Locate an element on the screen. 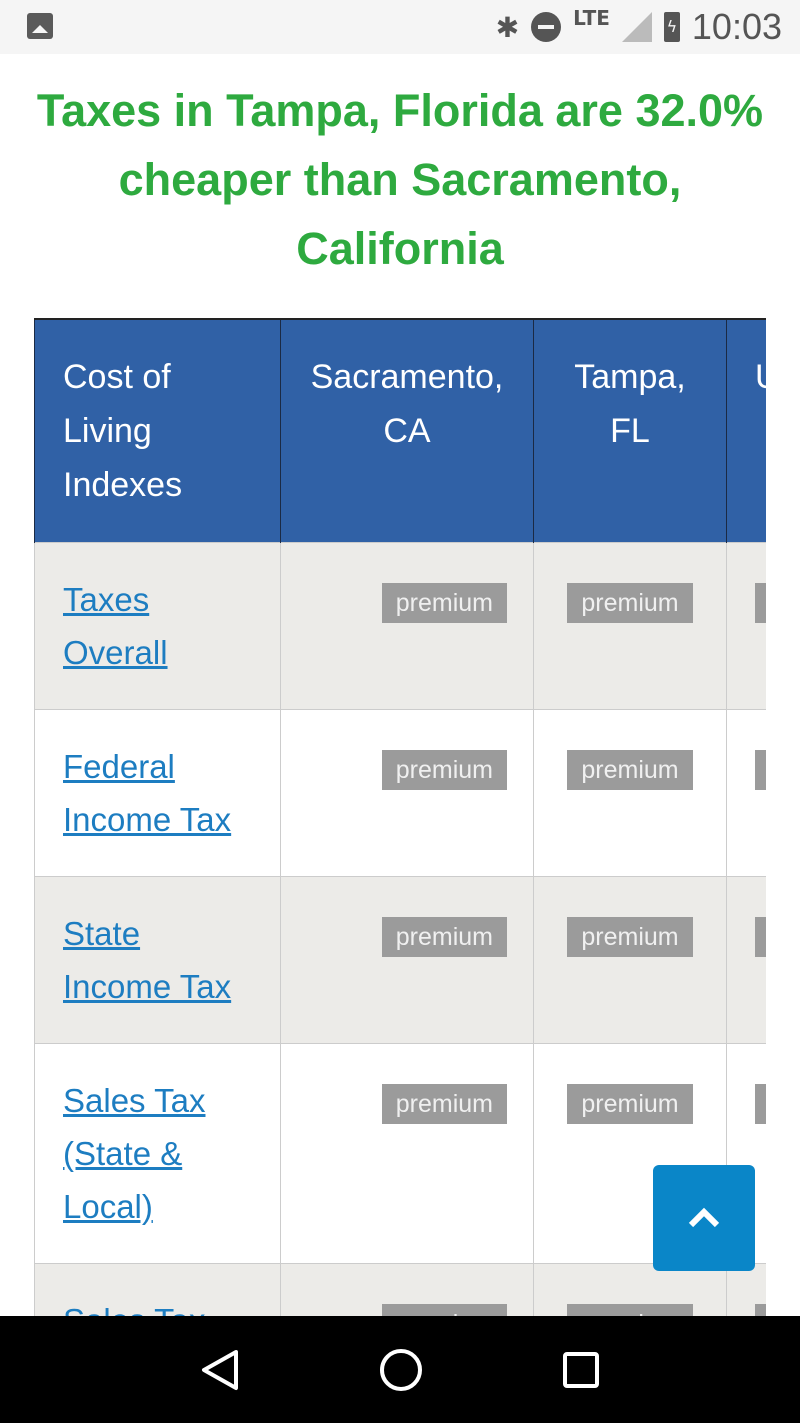  table-row: Federal Income Tax premium premium premium is located at coordinates (400, 793).